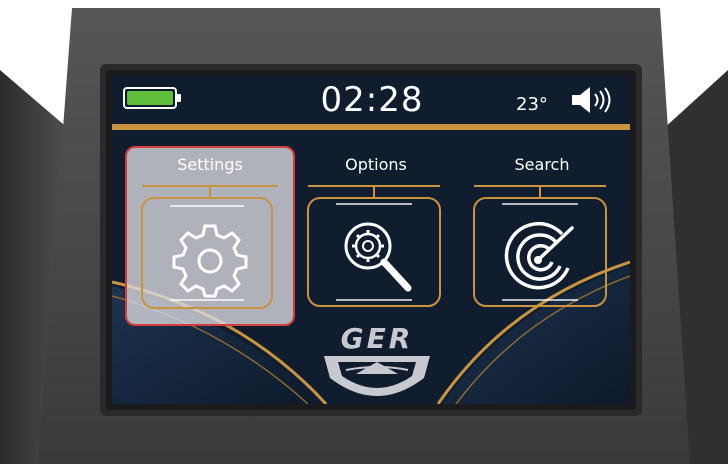 Image resolution: width=728 pixels, height=464 pixels. Describe the element at coordinates (372, 100) in the screenshot. I see `clock: 02:28` at that location.